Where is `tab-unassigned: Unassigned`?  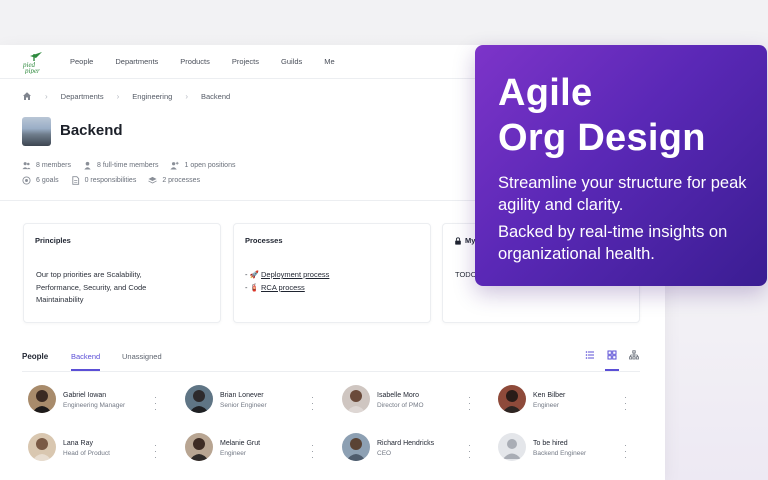 tab-unassigned: Unassigned is located at coordinates (142, 356).